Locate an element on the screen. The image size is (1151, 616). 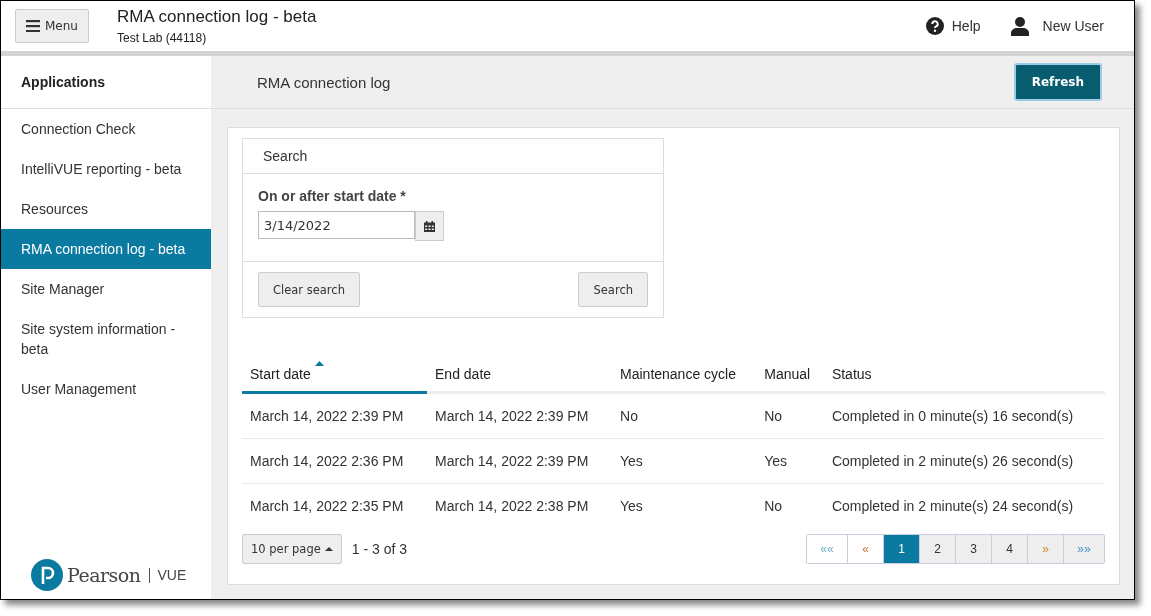
user-menu: New User is located at coordinates (1057, 26).